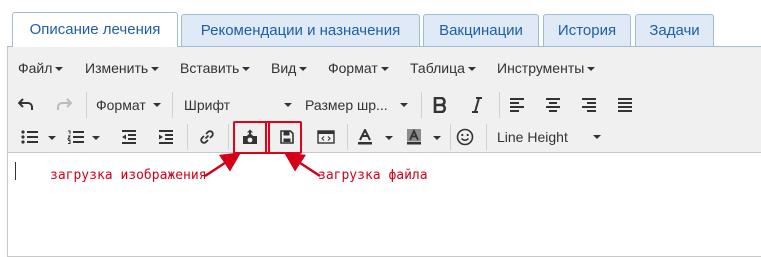  I want to click on background-color-button, so click(414, 137).